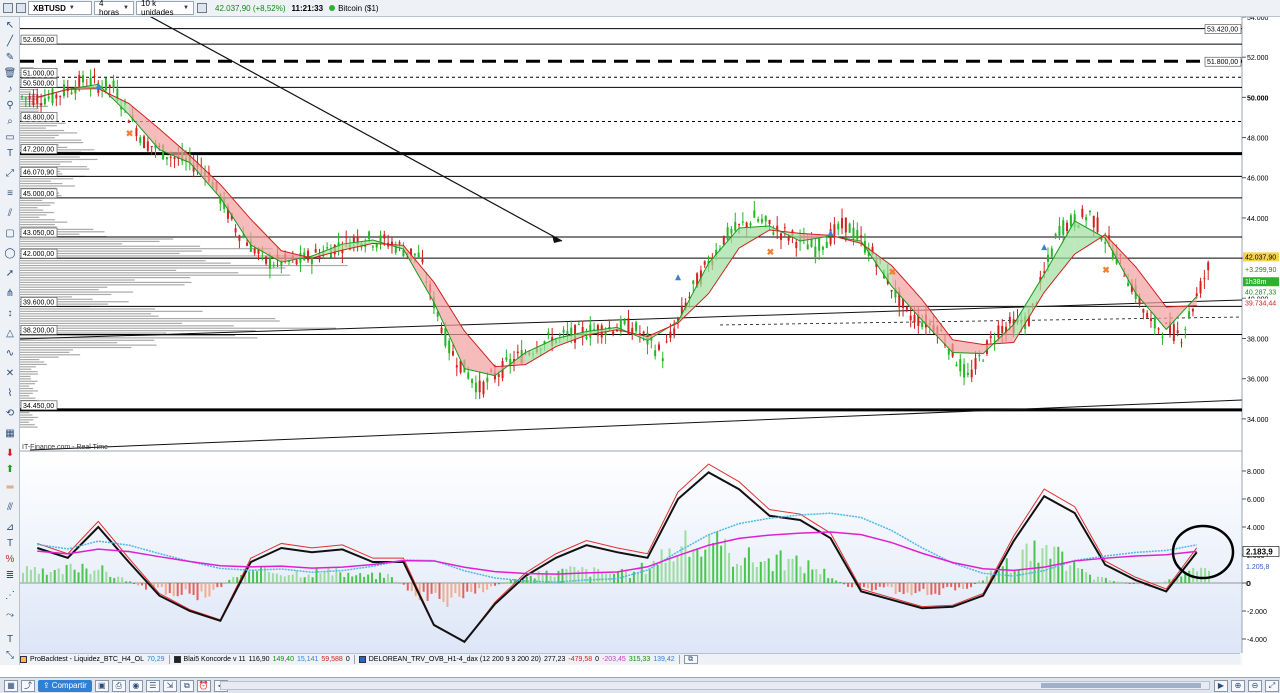 This screenshot has width=1280, height=693. I want to click on clock-time: 11:21:33, so click(307, 8).